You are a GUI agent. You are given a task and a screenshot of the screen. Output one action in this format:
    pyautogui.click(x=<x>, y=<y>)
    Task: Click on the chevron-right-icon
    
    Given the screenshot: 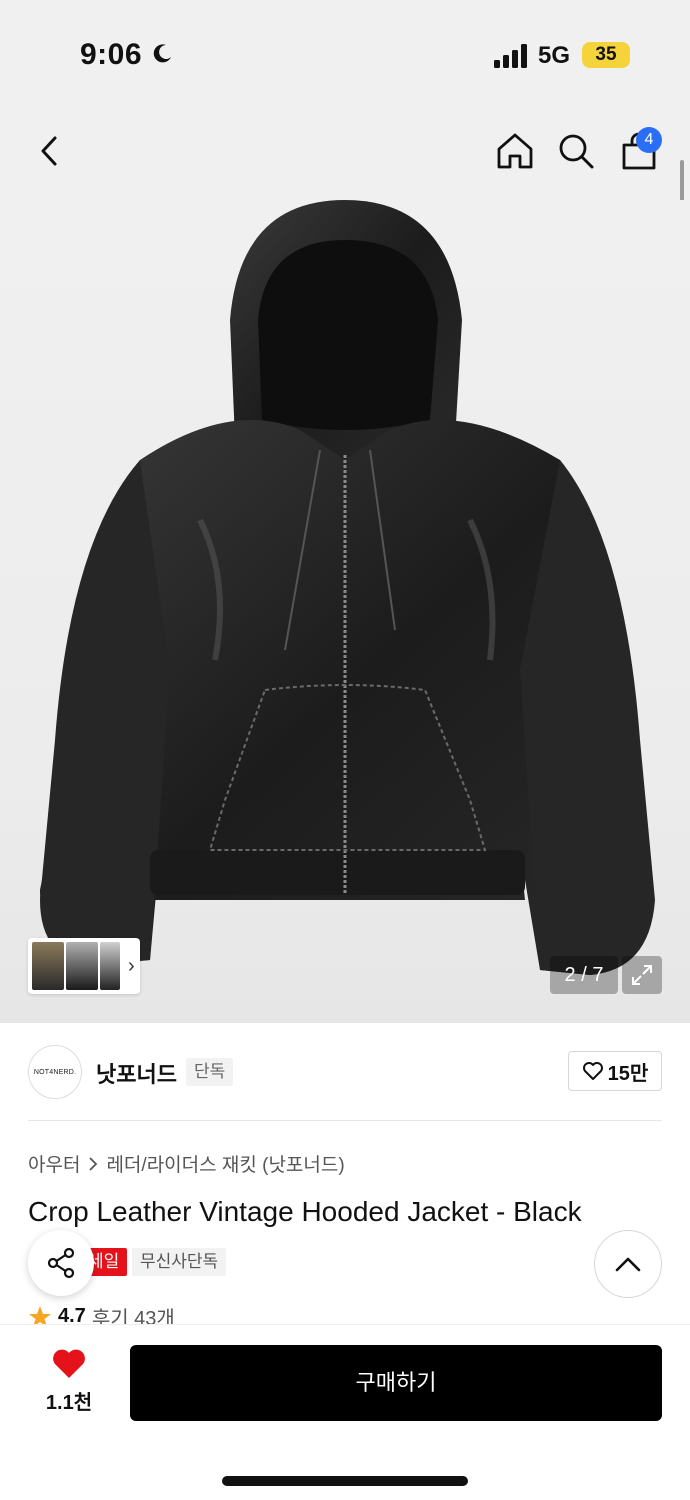 What is the action you would take?
    pyautogui.click(x=93, y=1163)
    